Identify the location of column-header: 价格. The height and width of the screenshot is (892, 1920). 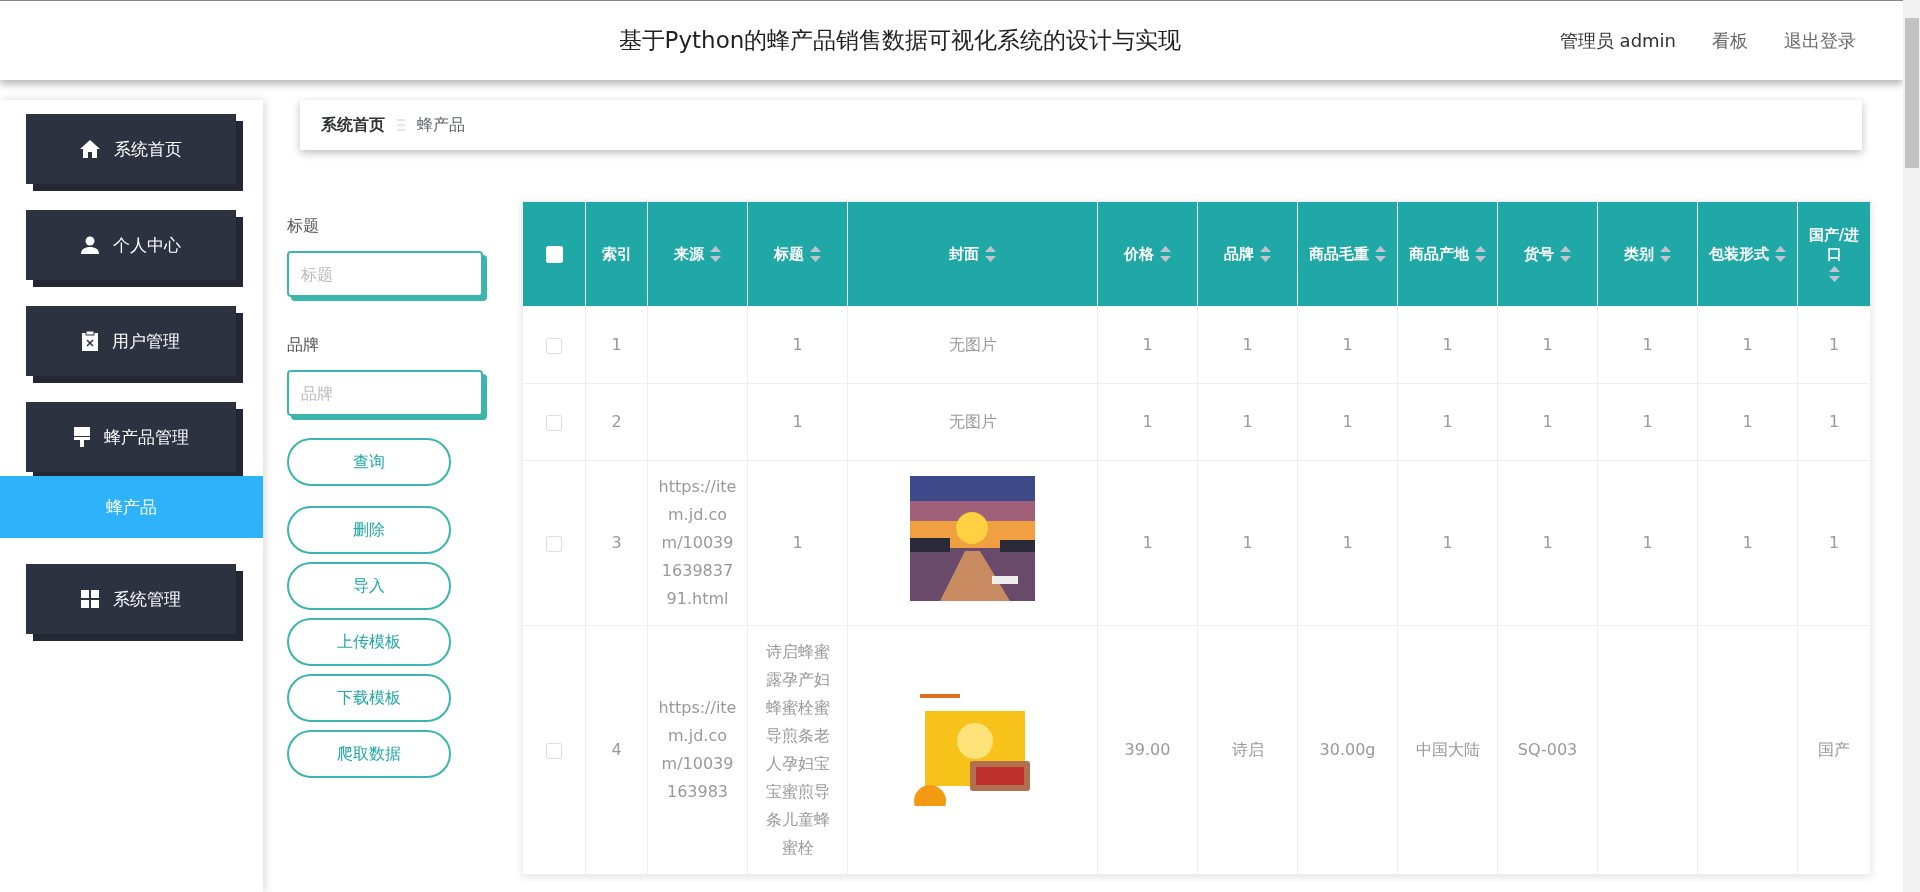
(1147, 254).